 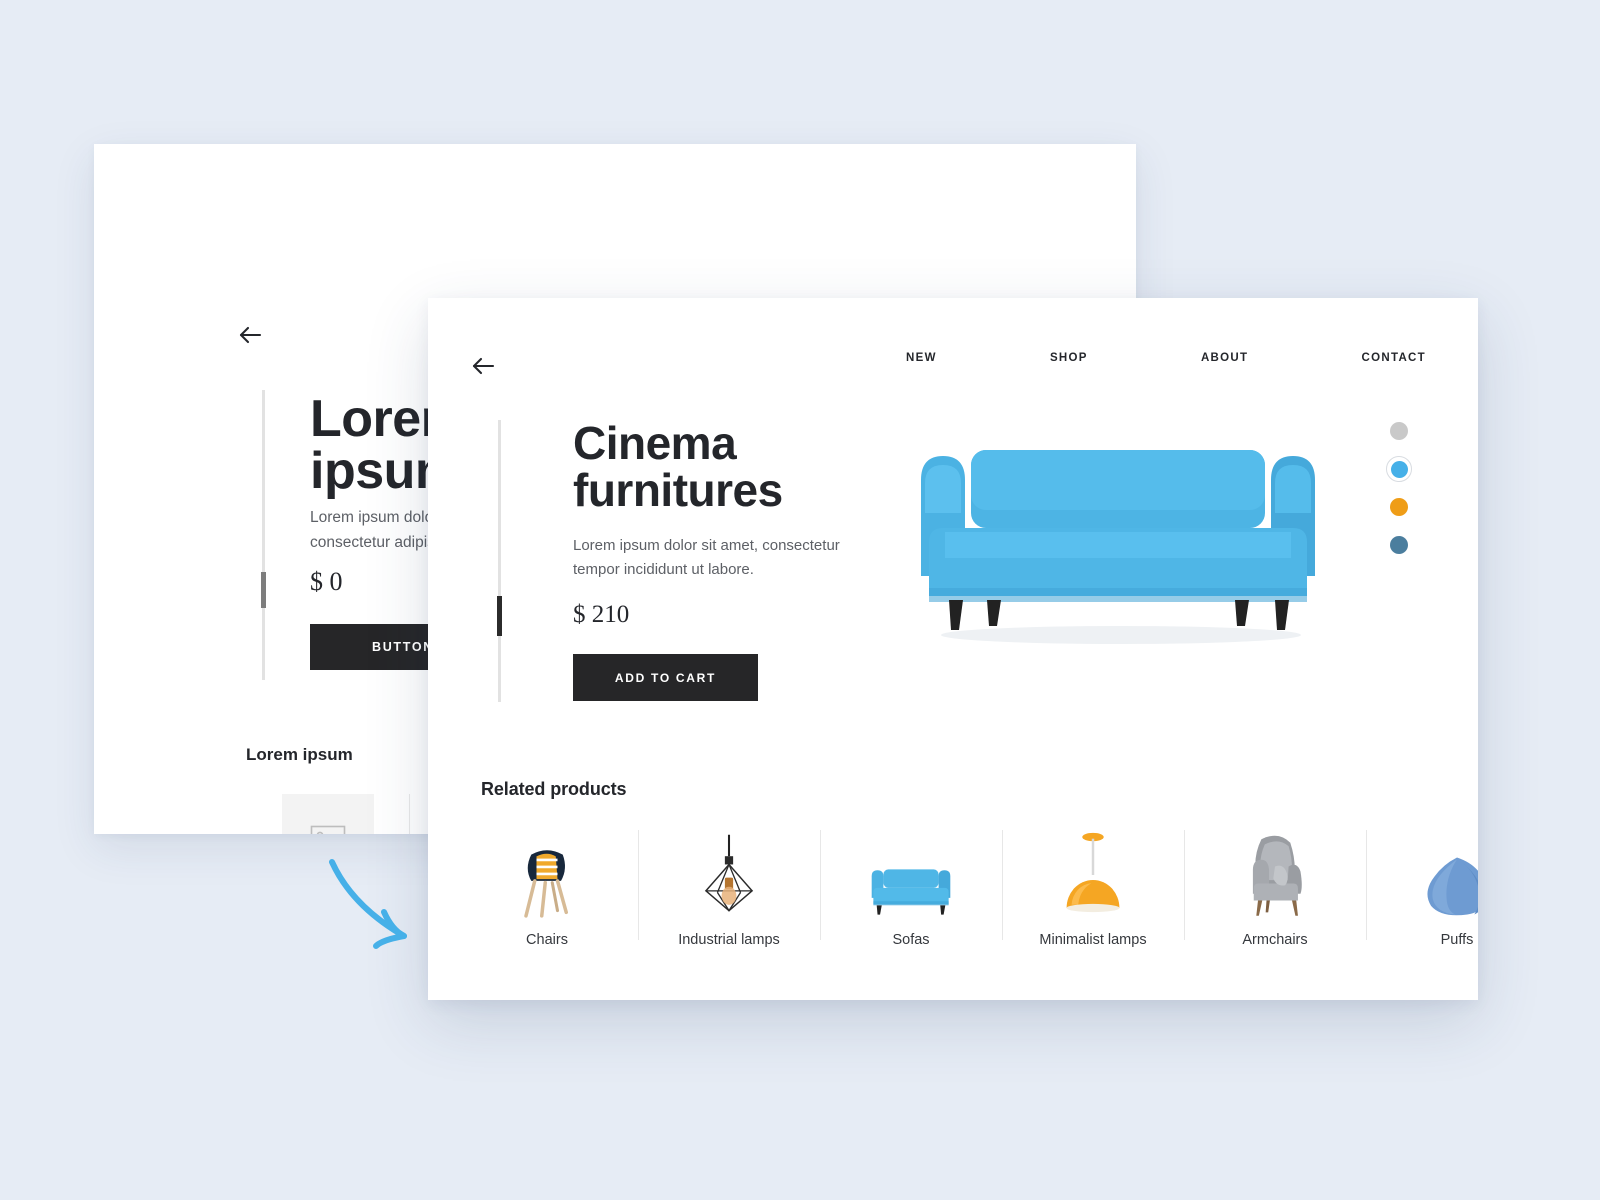 What do you see at coordinates (1118, 538) in the screenshot?
I see `blue-sofa-product-photo` at bounding box center [1118, 538].